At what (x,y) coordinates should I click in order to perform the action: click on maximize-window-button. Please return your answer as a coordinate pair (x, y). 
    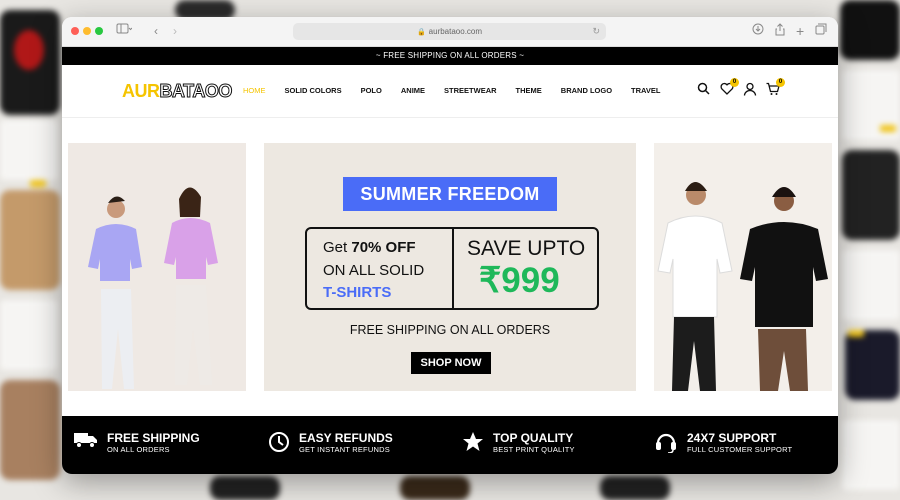
    Looking at the image, I should click on (99, 31).